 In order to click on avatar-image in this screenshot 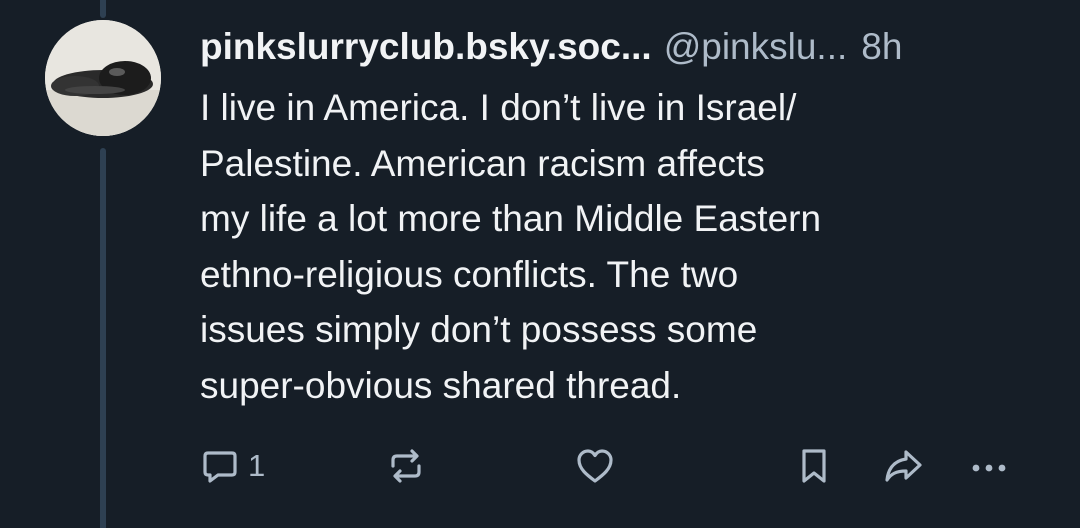, I will do `click(103, 78)`.